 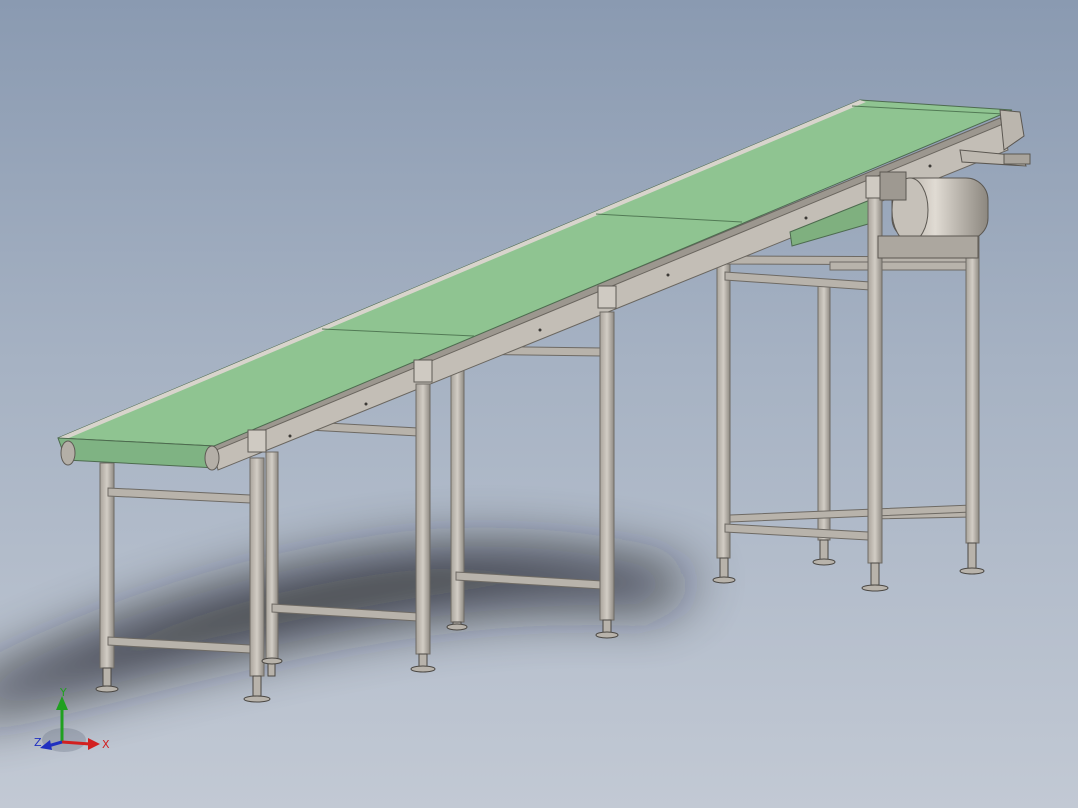 I want to click on head-end-guard, so click(x=1012, y=130).